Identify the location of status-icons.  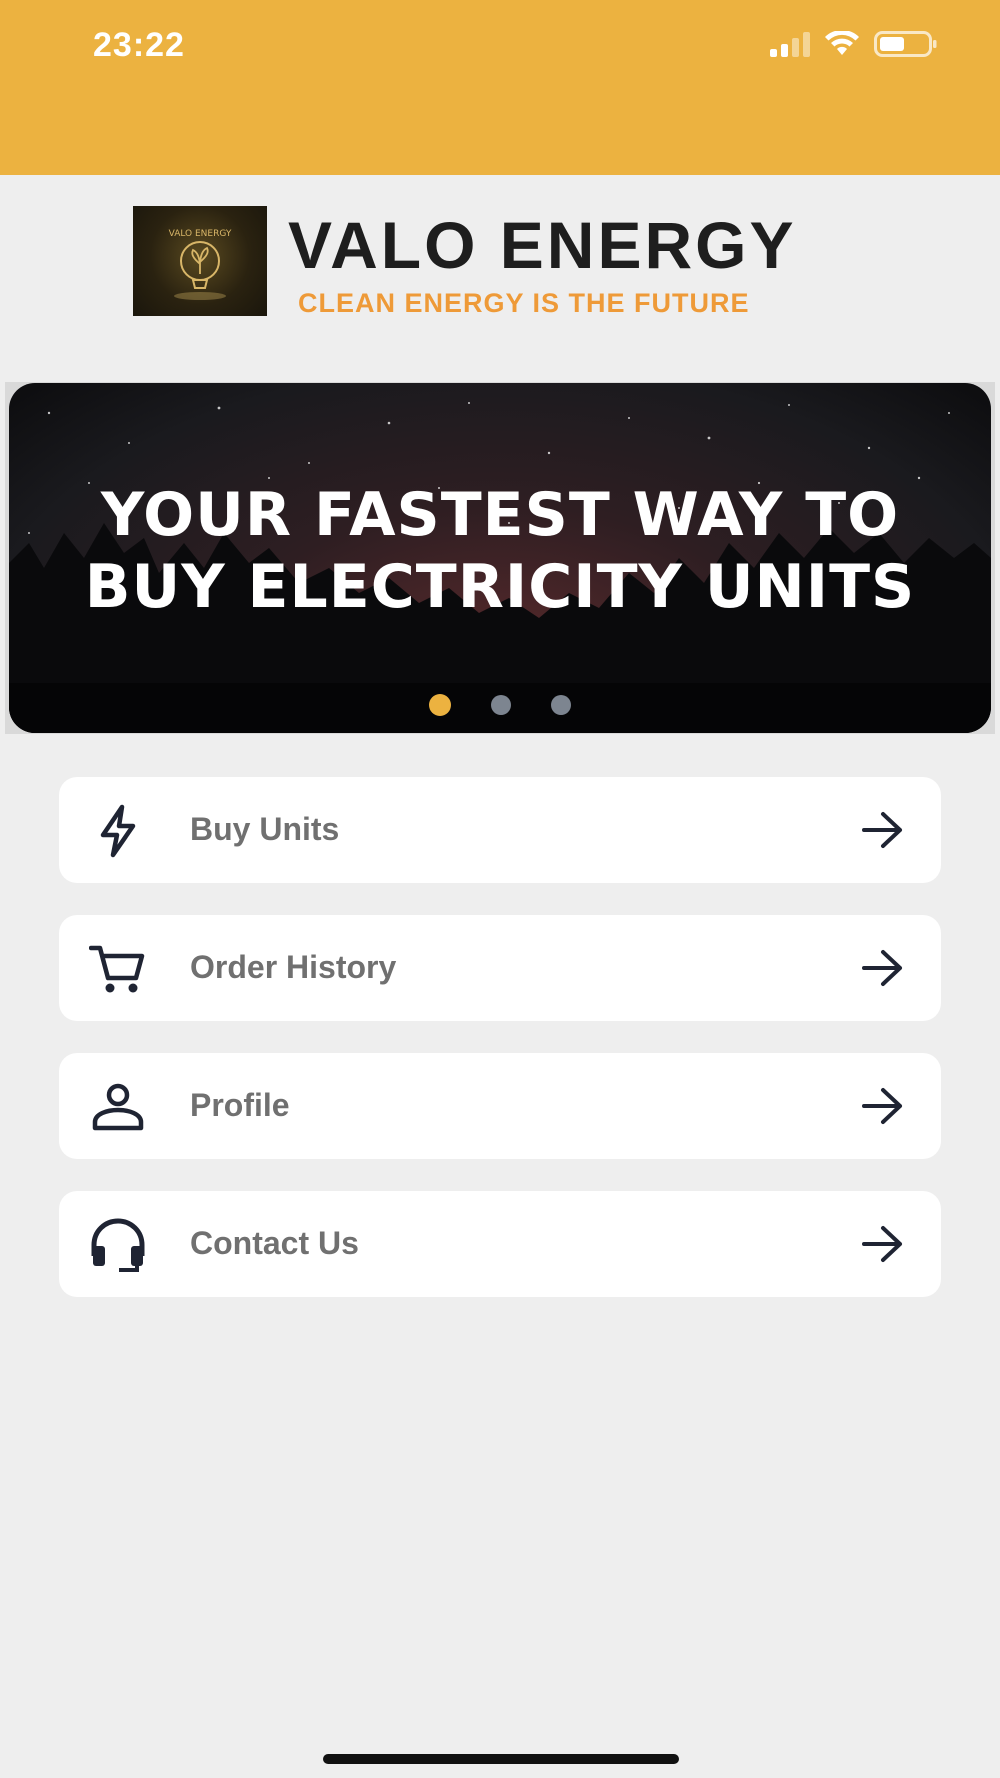
(854, 44).